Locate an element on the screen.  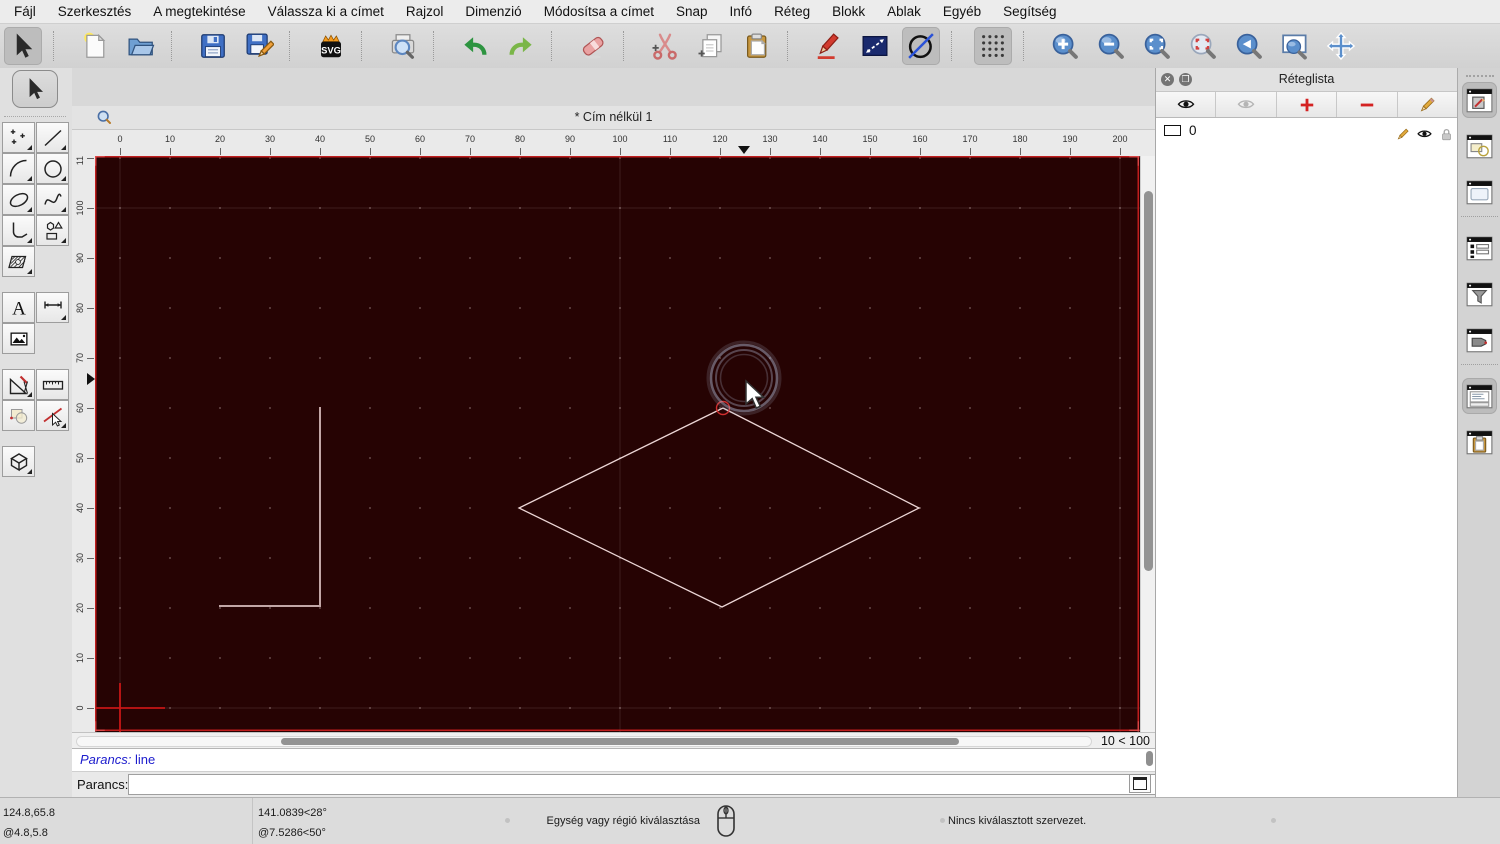
library-browser-dock-button is located at coordinates (1479, 192).